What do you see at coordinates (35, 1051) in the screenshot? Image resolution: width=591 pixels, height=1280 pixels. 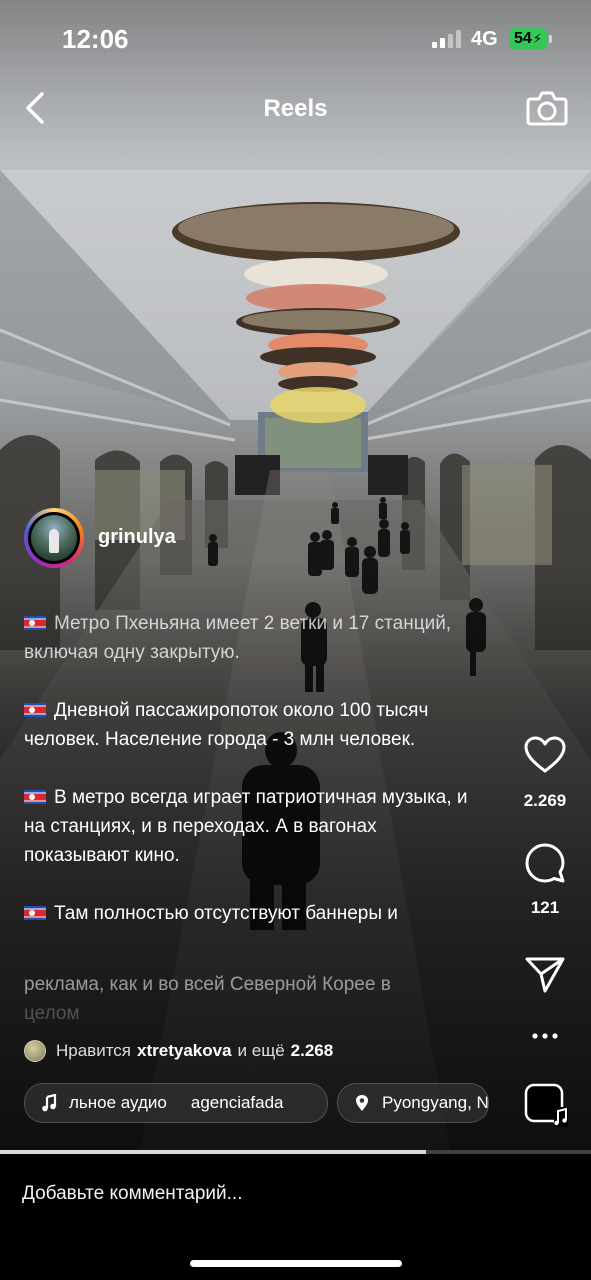 I see `liker-avatar` at bounding box center [35, 1051].